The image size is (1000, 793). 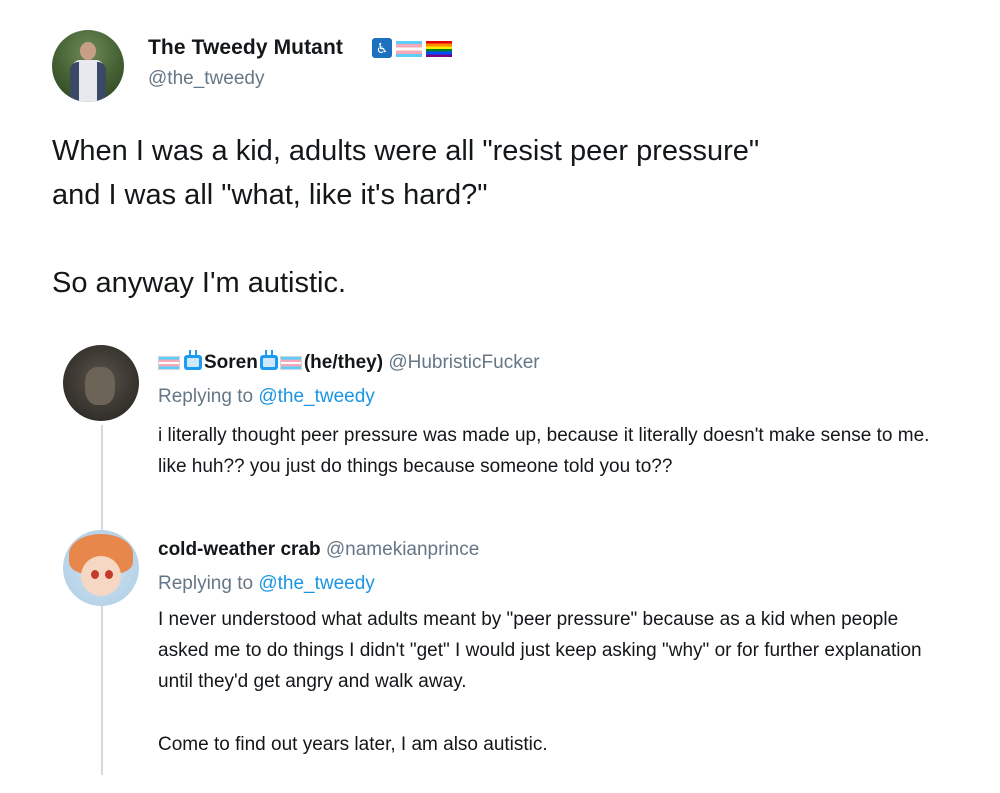 What do you see at coordinates (88, 51) in the screenshot?
I see `avatar-figure-head` at bounding box center [88, 51].